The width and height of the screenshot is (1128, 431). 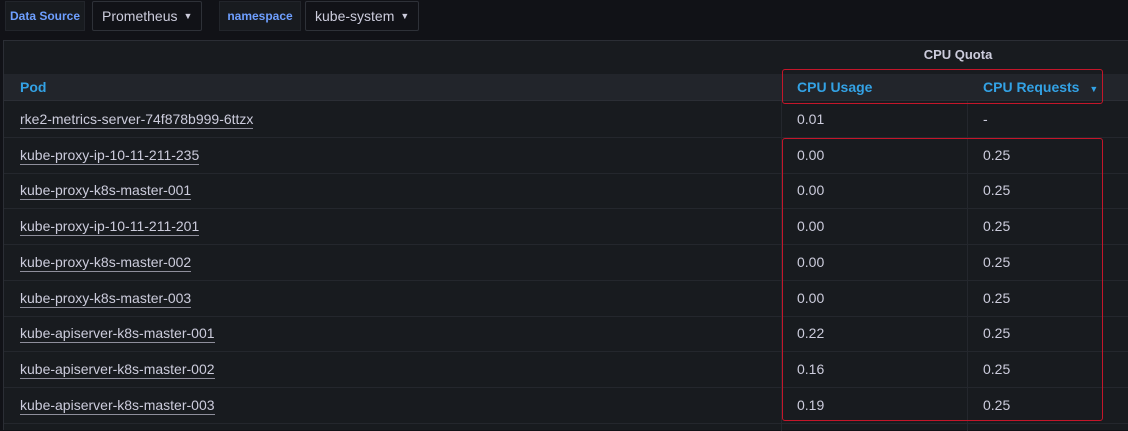 What do you see at coordinates (958, 54) in the screenshot?
I see `group-header-cpu-quota: CPU Quota` at bounding box center [958, 54].